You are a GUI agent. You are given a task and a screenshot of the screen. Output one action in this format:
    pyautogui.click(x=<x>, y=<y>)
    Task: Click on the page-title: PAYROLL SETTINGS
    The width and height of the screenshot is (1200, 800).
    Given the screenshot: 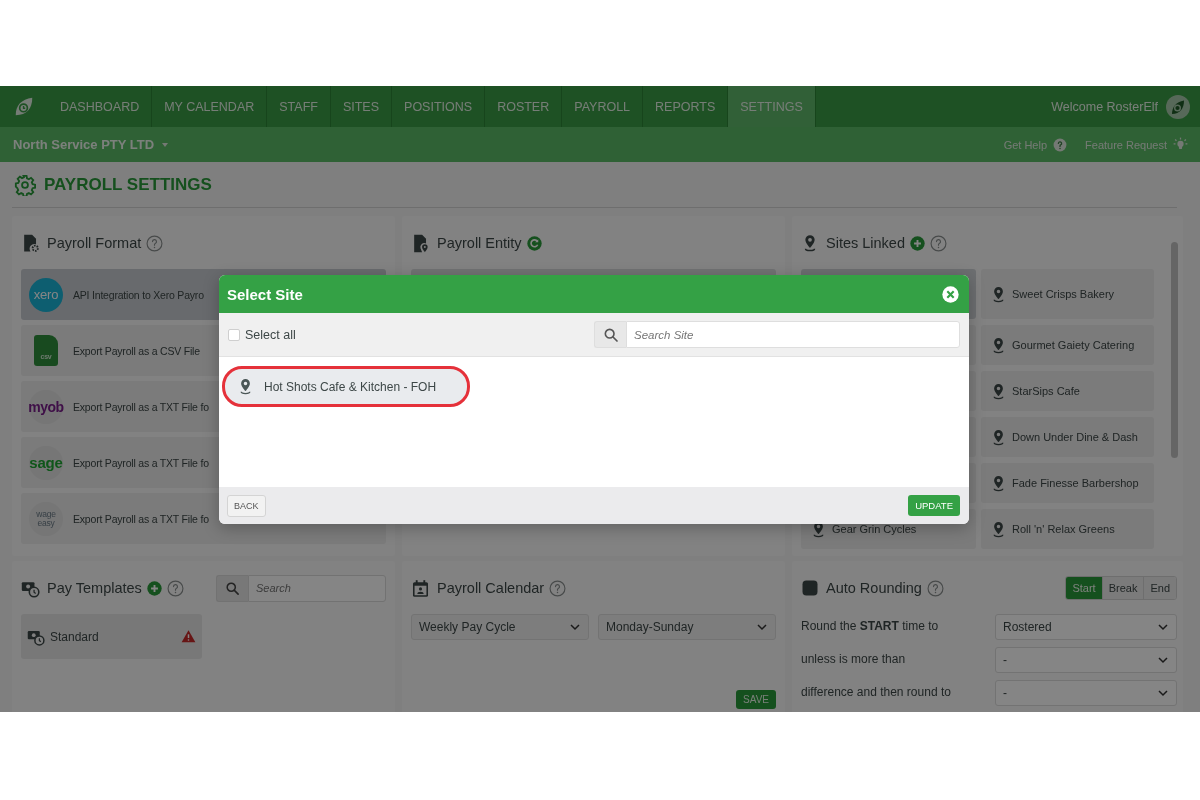 What is the action you would take?
    pyautogui.click(x=128, y=184)
    